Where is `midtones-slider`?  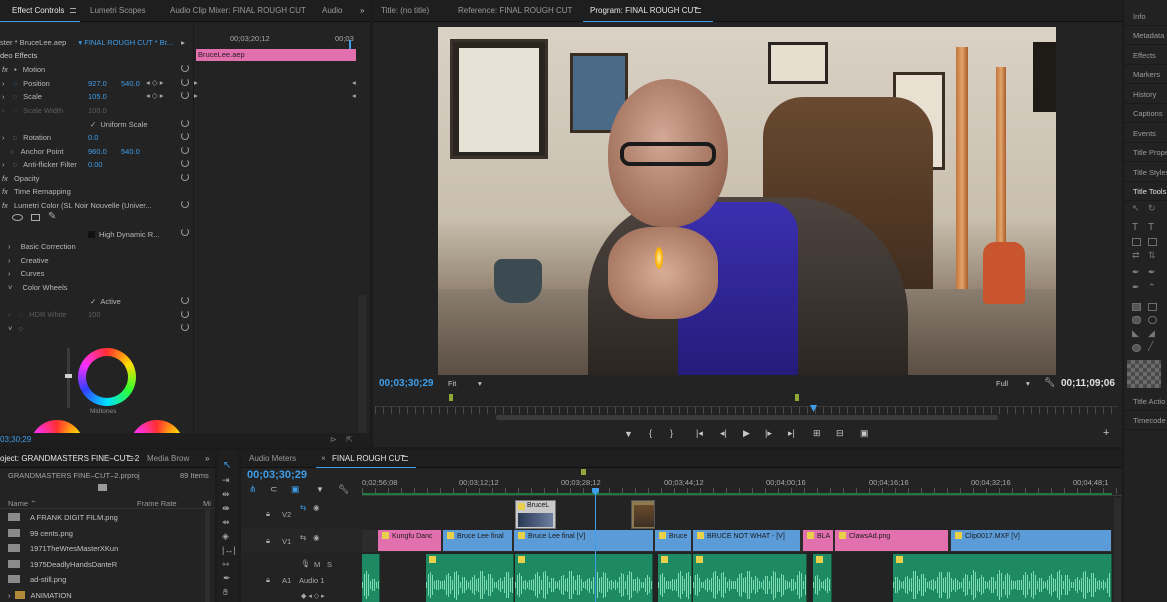
midtones-slider is located at coordinates (68, 378).